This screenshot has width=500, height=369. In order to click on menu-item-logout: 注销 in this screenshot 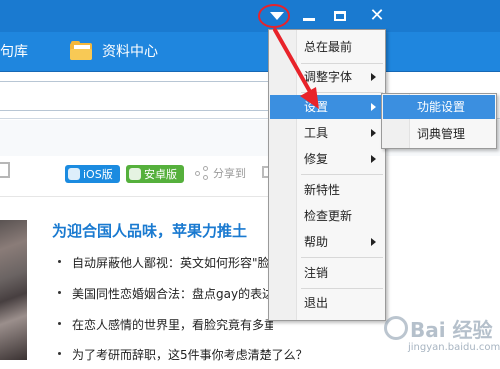, I will do `click(327, 273)`.